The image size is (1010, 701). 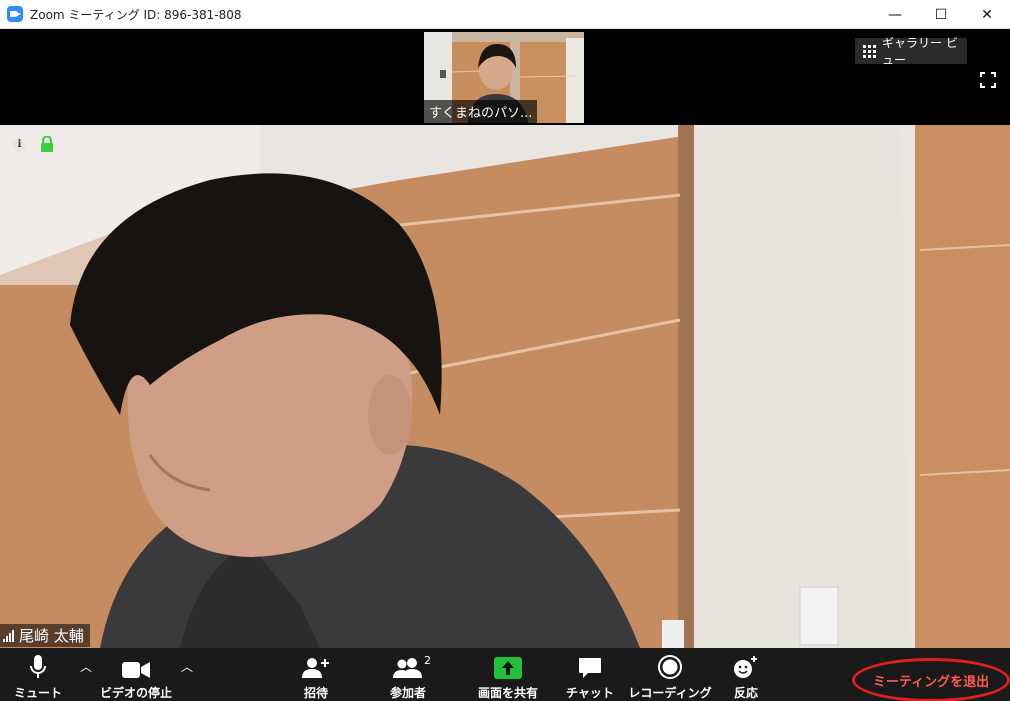 I want to click on speaker-name: 尾崎 太輔, so click(x=51, y=636).